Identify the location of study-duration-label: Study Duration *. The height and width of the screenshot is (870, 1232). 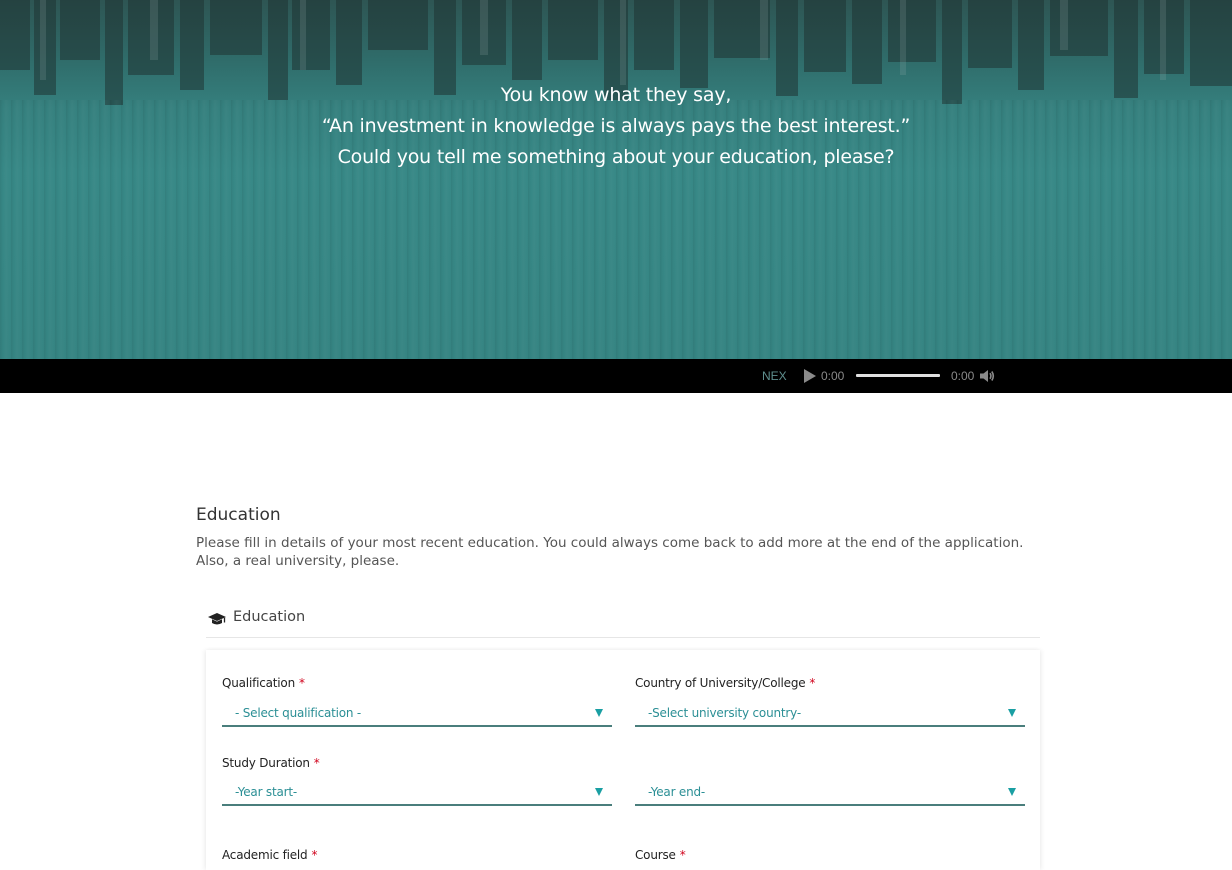
(271, 763).